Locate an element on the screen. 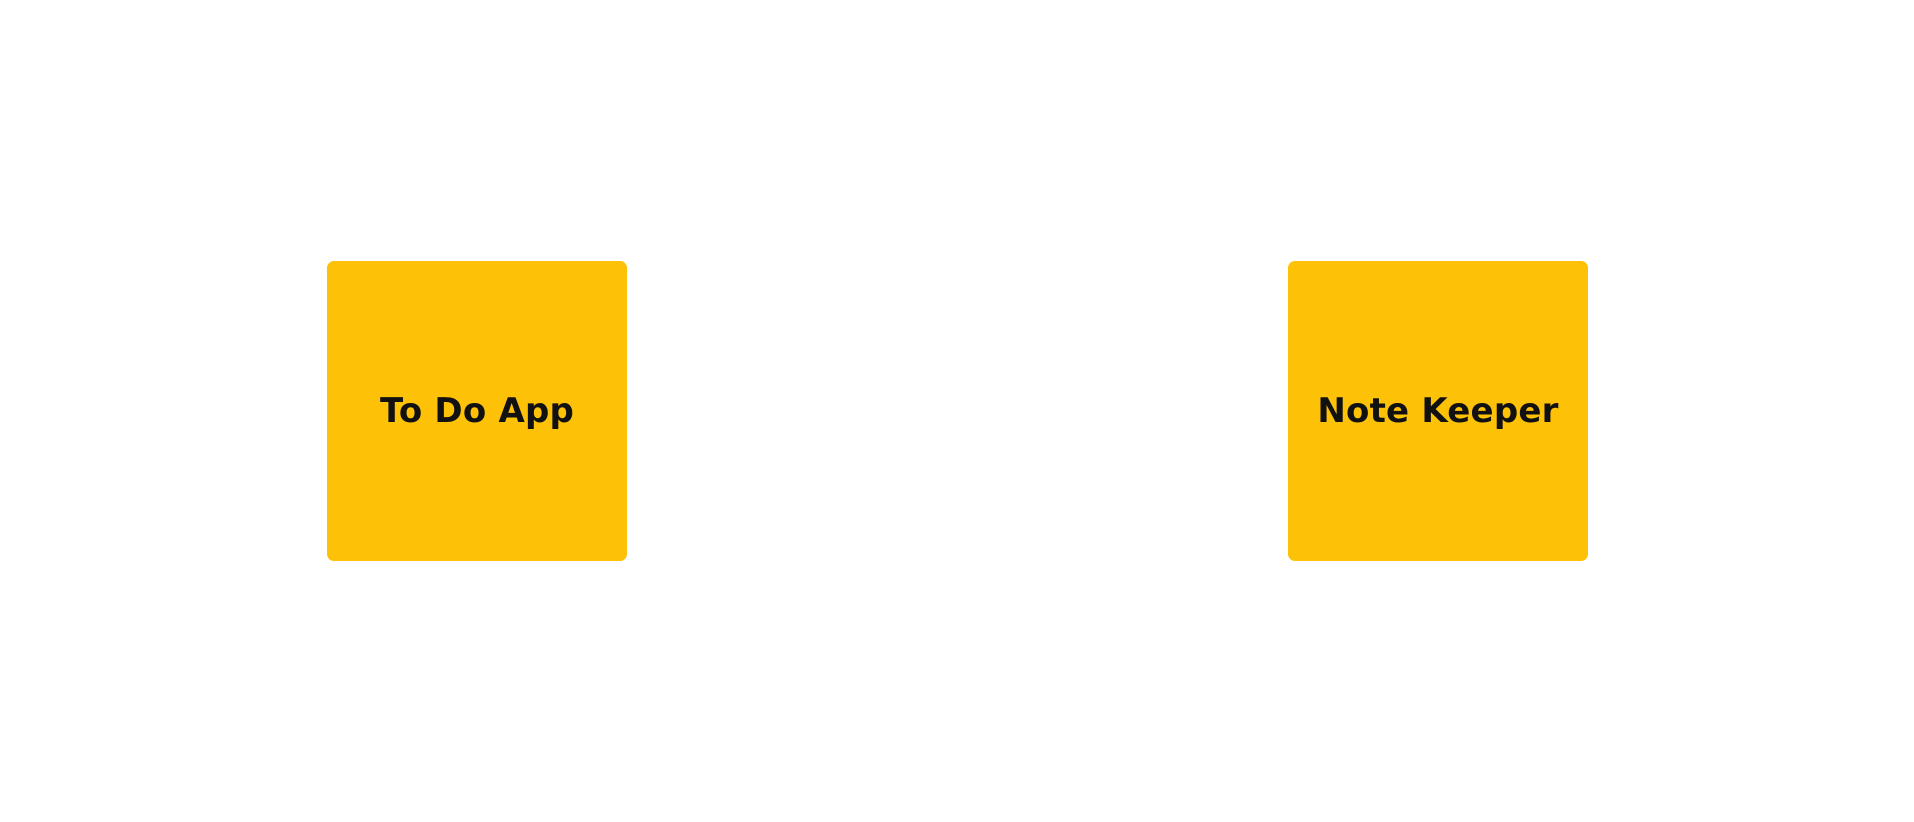  note-keeper-tile: Note Keeper is located at coordinates (1438, 411).